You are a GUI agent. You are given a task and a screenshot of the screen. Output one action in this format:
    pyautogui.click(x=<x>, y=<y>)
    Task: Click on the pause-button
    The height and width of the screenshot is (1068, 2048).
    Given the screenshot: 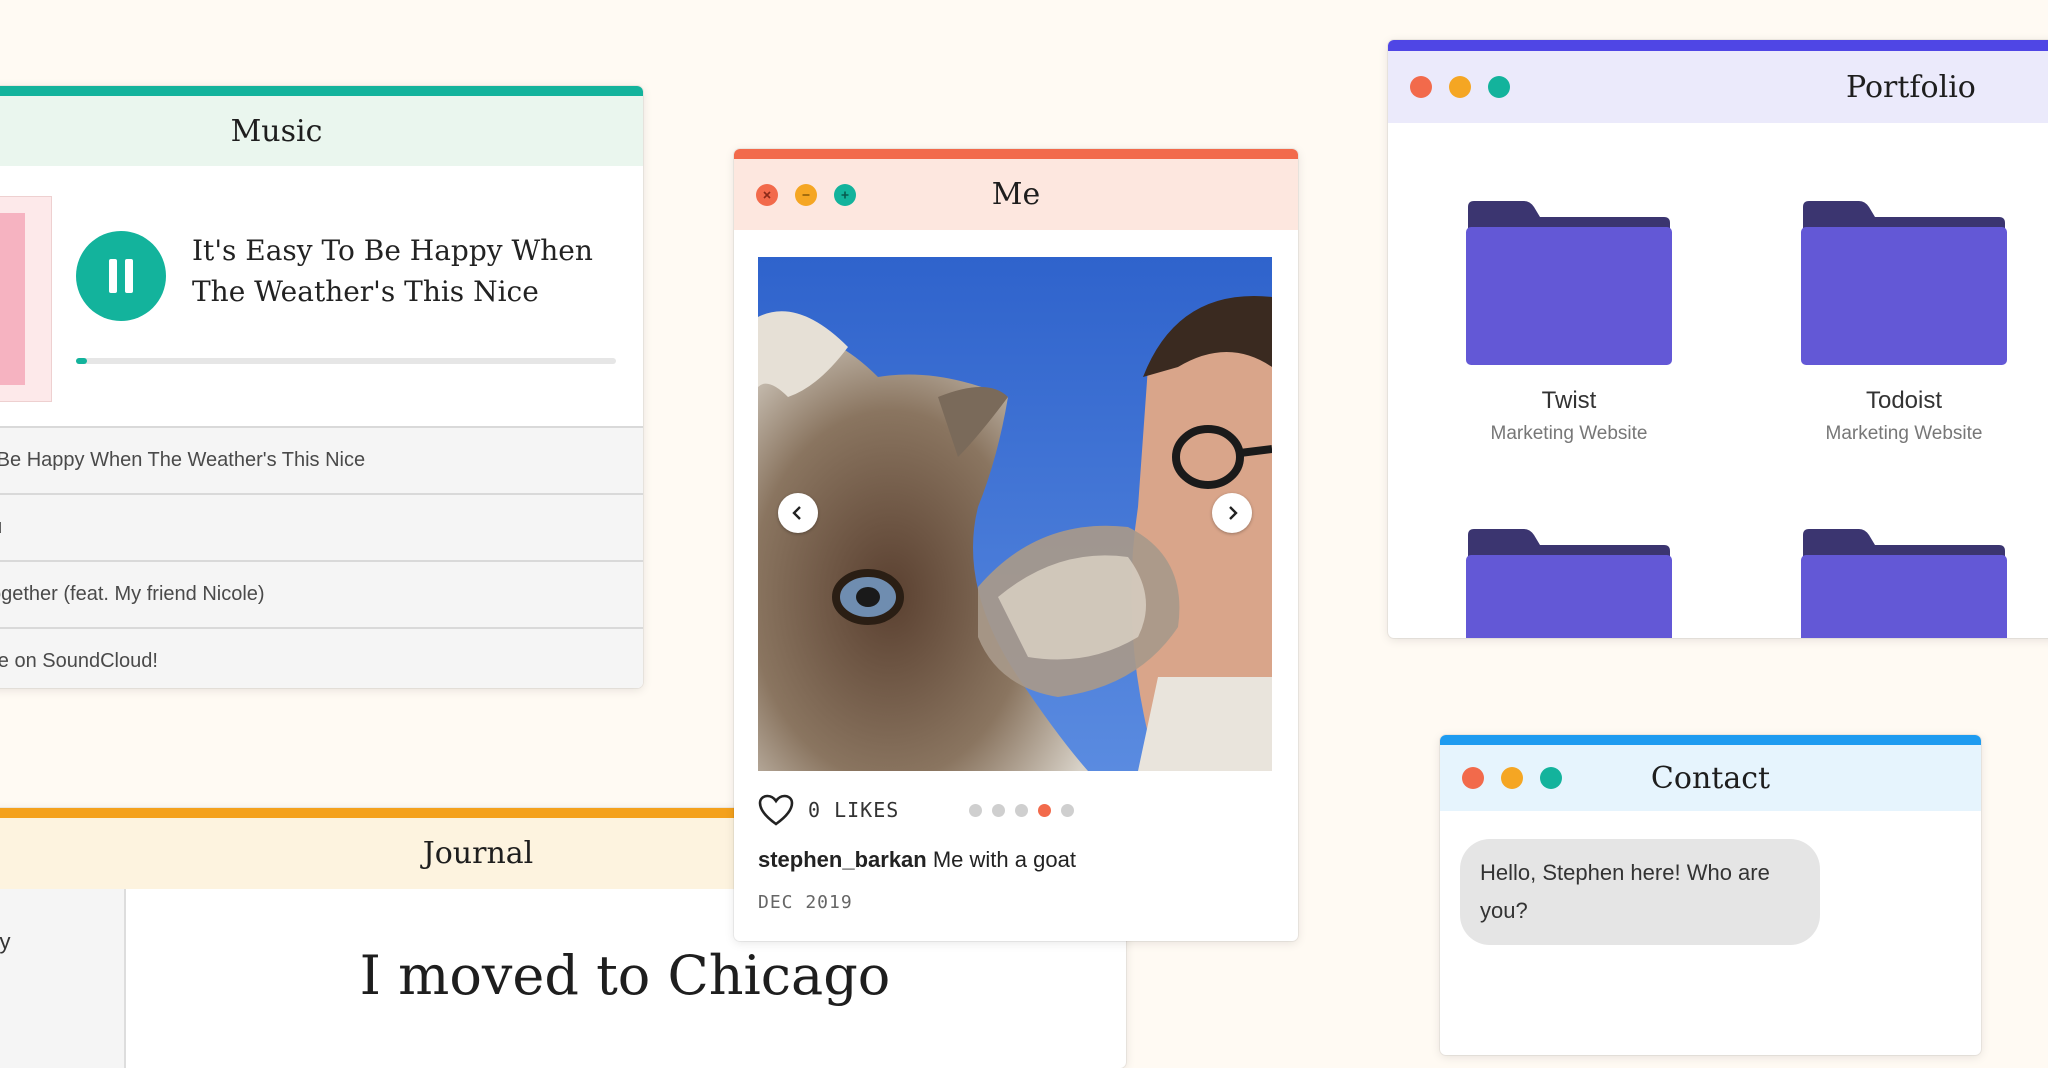 What is the action you would take?
    pyautogui.click(x=121, y=276)
    